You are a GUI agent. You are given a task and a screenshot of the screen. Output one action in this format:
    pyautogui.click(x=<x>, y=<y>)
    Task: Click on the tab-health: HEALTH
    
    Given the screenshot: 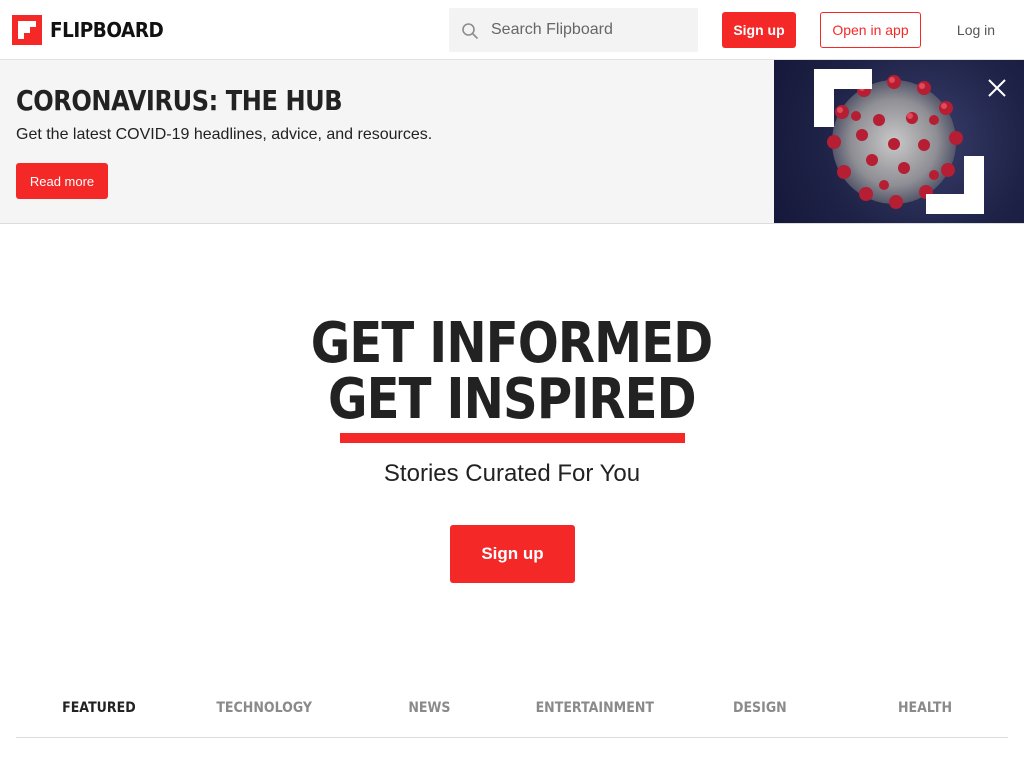 What is the action you would take?
    pyautogui.click(x=925, y=713)
    